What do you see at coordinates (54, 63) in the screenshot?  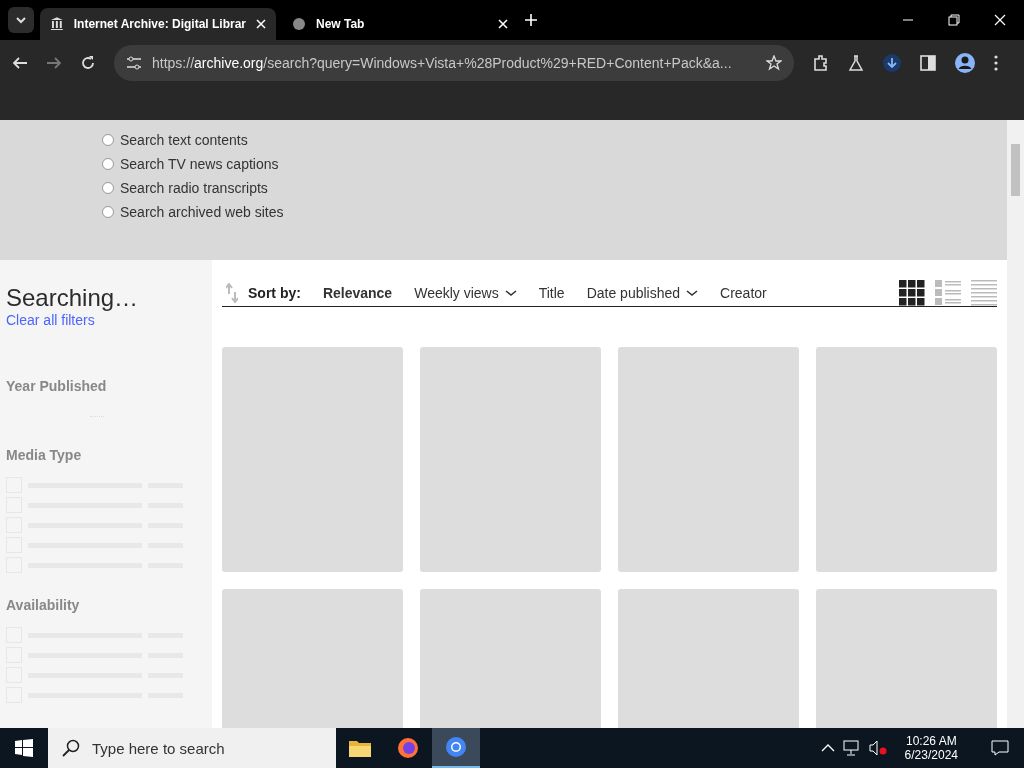 I see `forward-icon` at bounding box center [54, 63].